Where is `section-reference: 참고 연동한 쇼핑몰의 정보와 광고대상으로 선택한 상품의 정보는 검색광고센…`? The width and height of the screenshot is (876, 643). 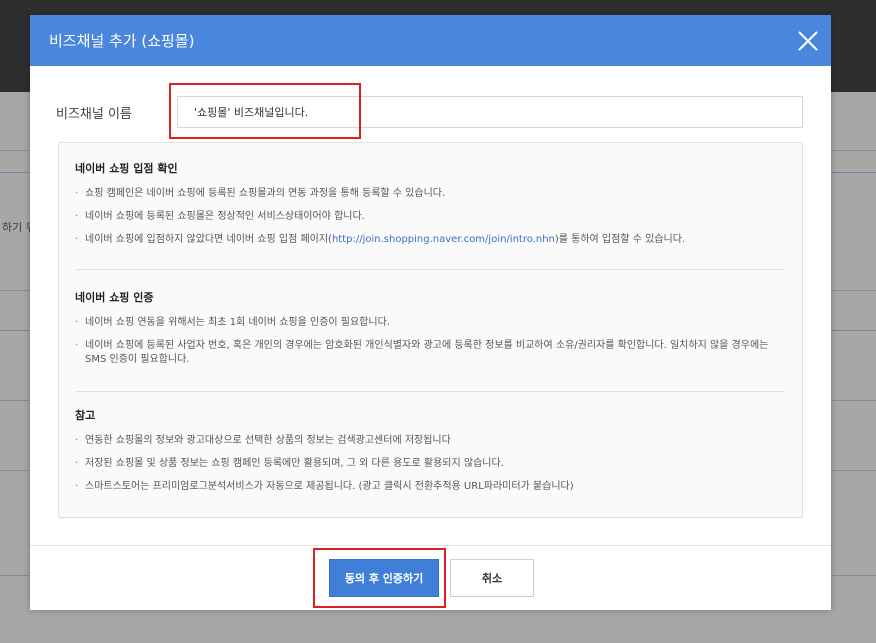 section-reference: 참고 연동한 쇼핑몰의 정보와 광고대상으로 선택한 상품의 정보는 검색광고센… is located at coordinates (430, 455).